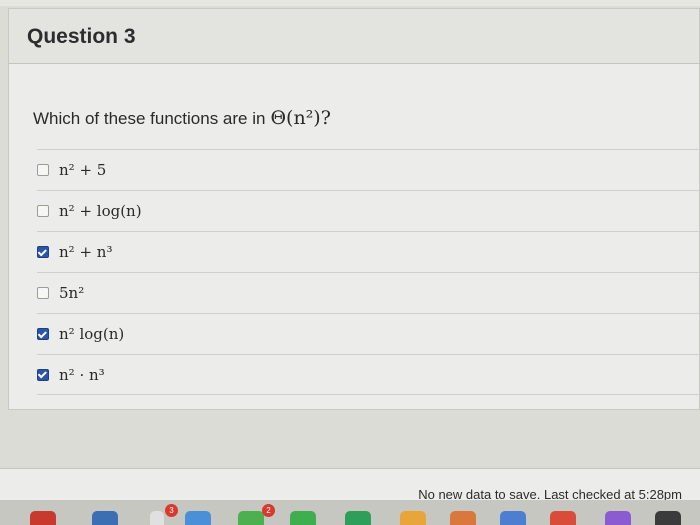  Describe the element at coordinates (368, 169) in the screenshot. I see `answer-option-1: n² + 5` at that location.